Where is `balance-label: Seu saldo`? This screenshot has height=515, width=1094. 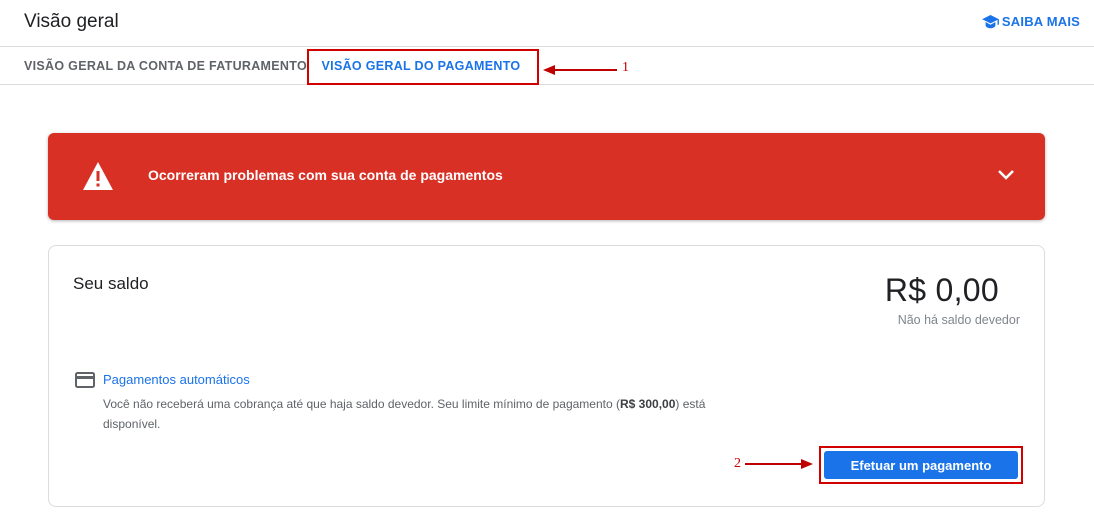 balance-label: Seu saldo is located at coordinates (111, 283).